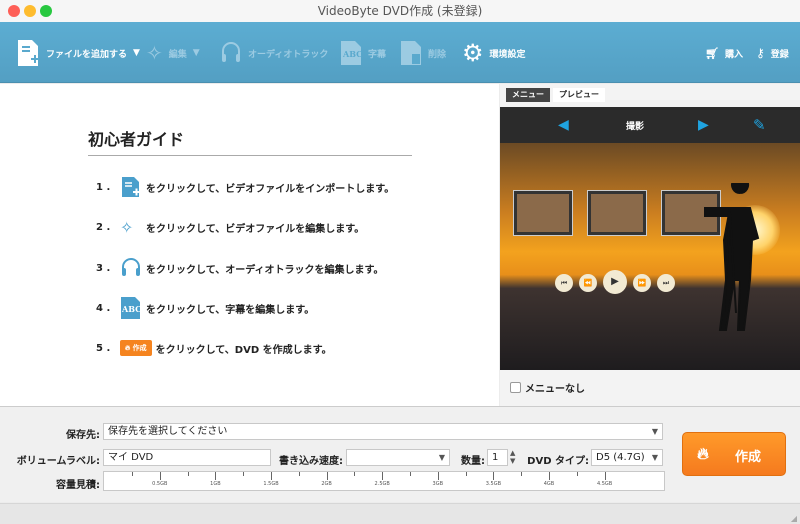 Image resolution: width=800 pixels, height=524 pixels. Describe the element at coordinates (250, 155) in the screenshot. I see `divider` at that location.